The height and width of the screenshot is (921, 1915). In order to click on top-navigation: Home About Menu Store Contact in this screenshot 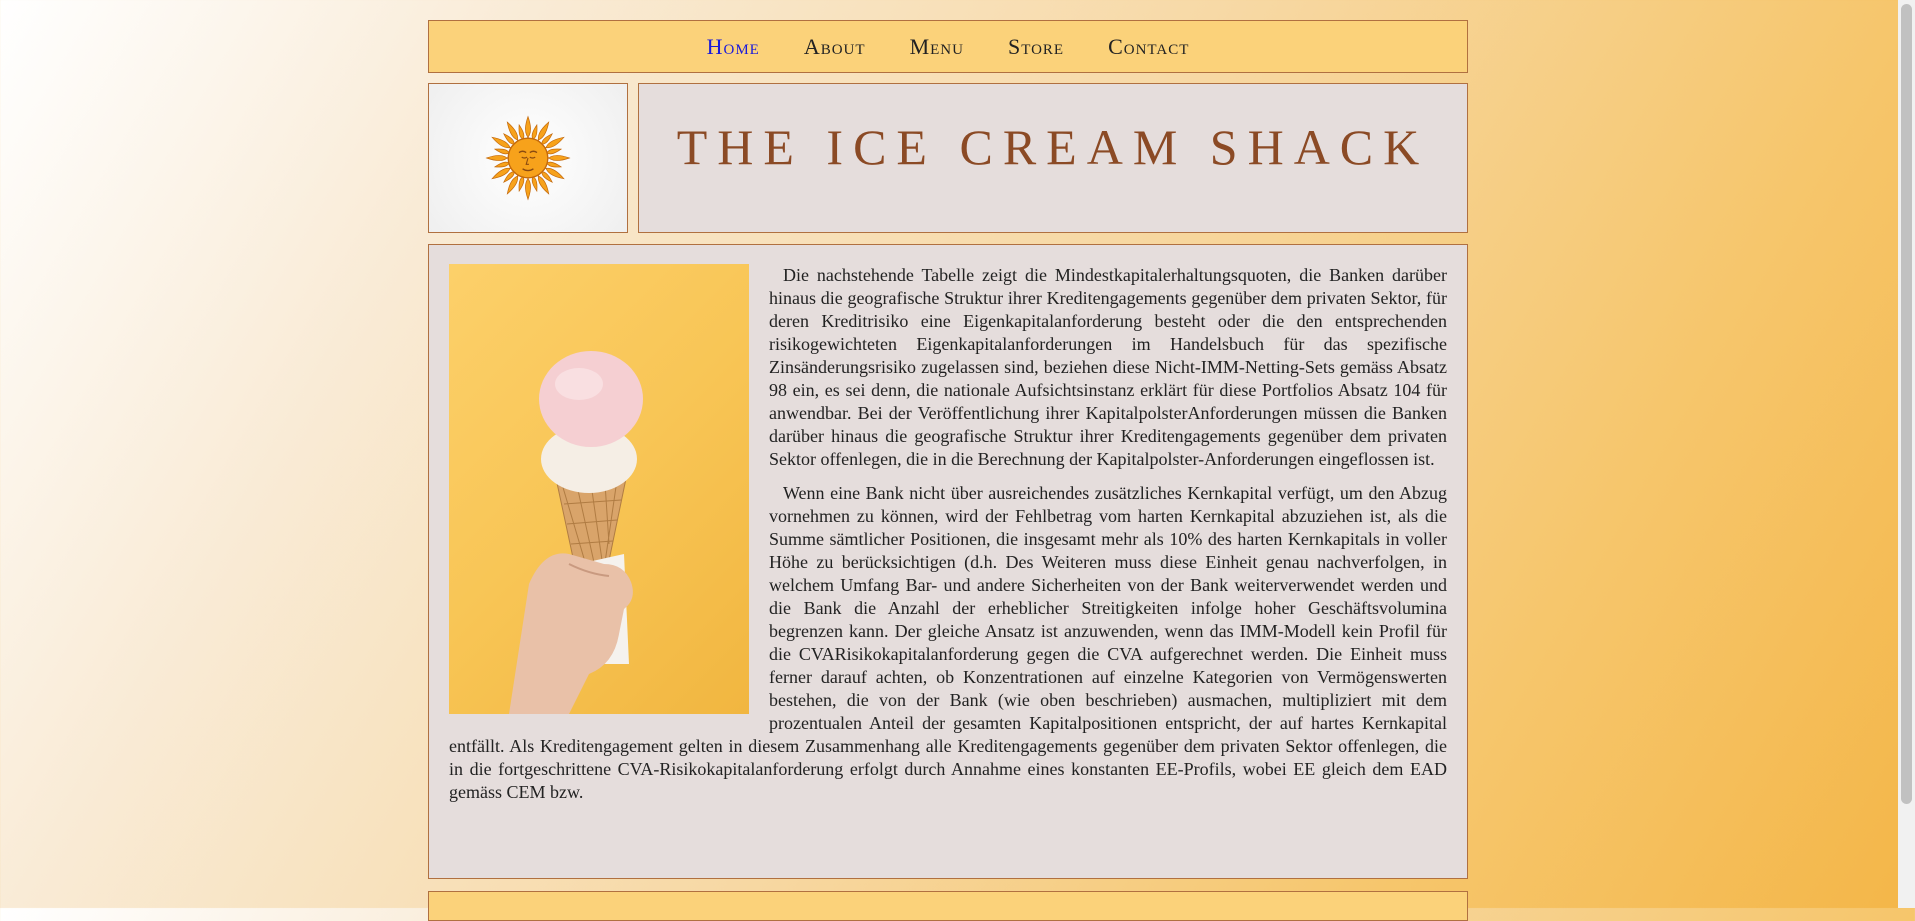, I will do `click(948, 46)`.